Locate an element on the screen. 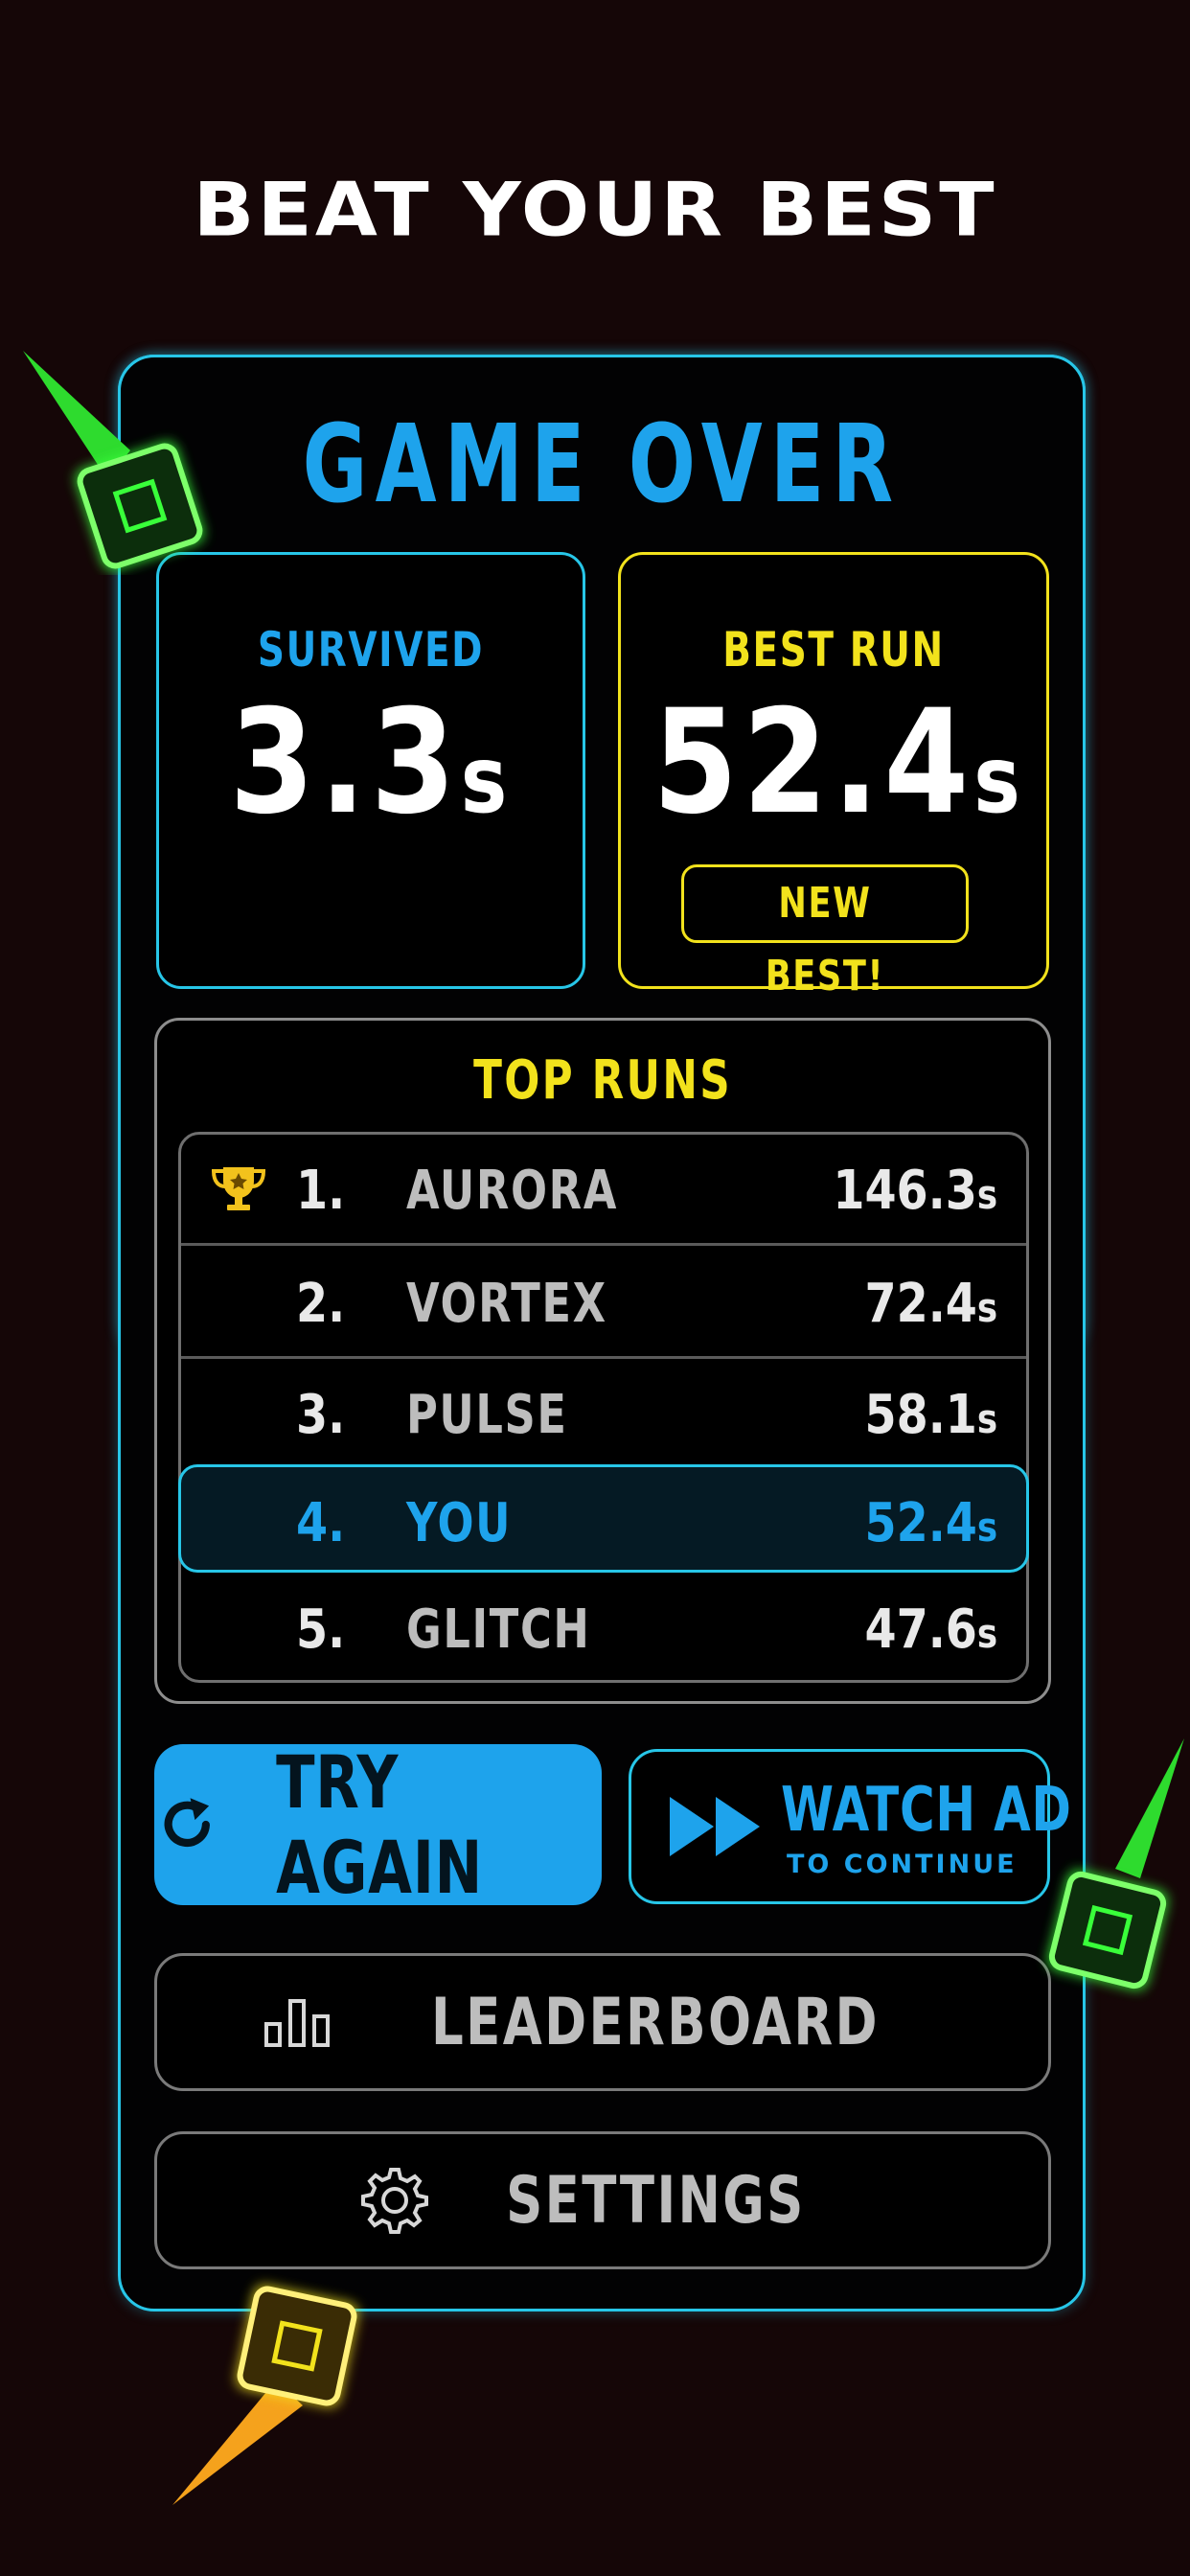 The image size is (1190, 2576). fast-forward-icon is located at coordinates (715, 1826).